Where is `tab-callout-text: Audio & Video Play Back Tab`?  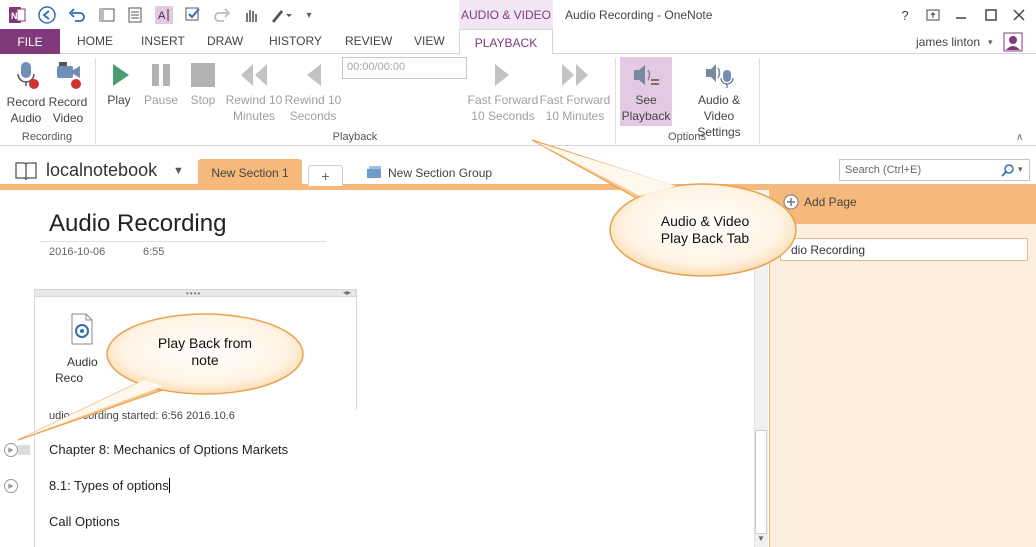 tab-callout-text: Audio & Video Play Back Tab is located at coordinates (705, 230).